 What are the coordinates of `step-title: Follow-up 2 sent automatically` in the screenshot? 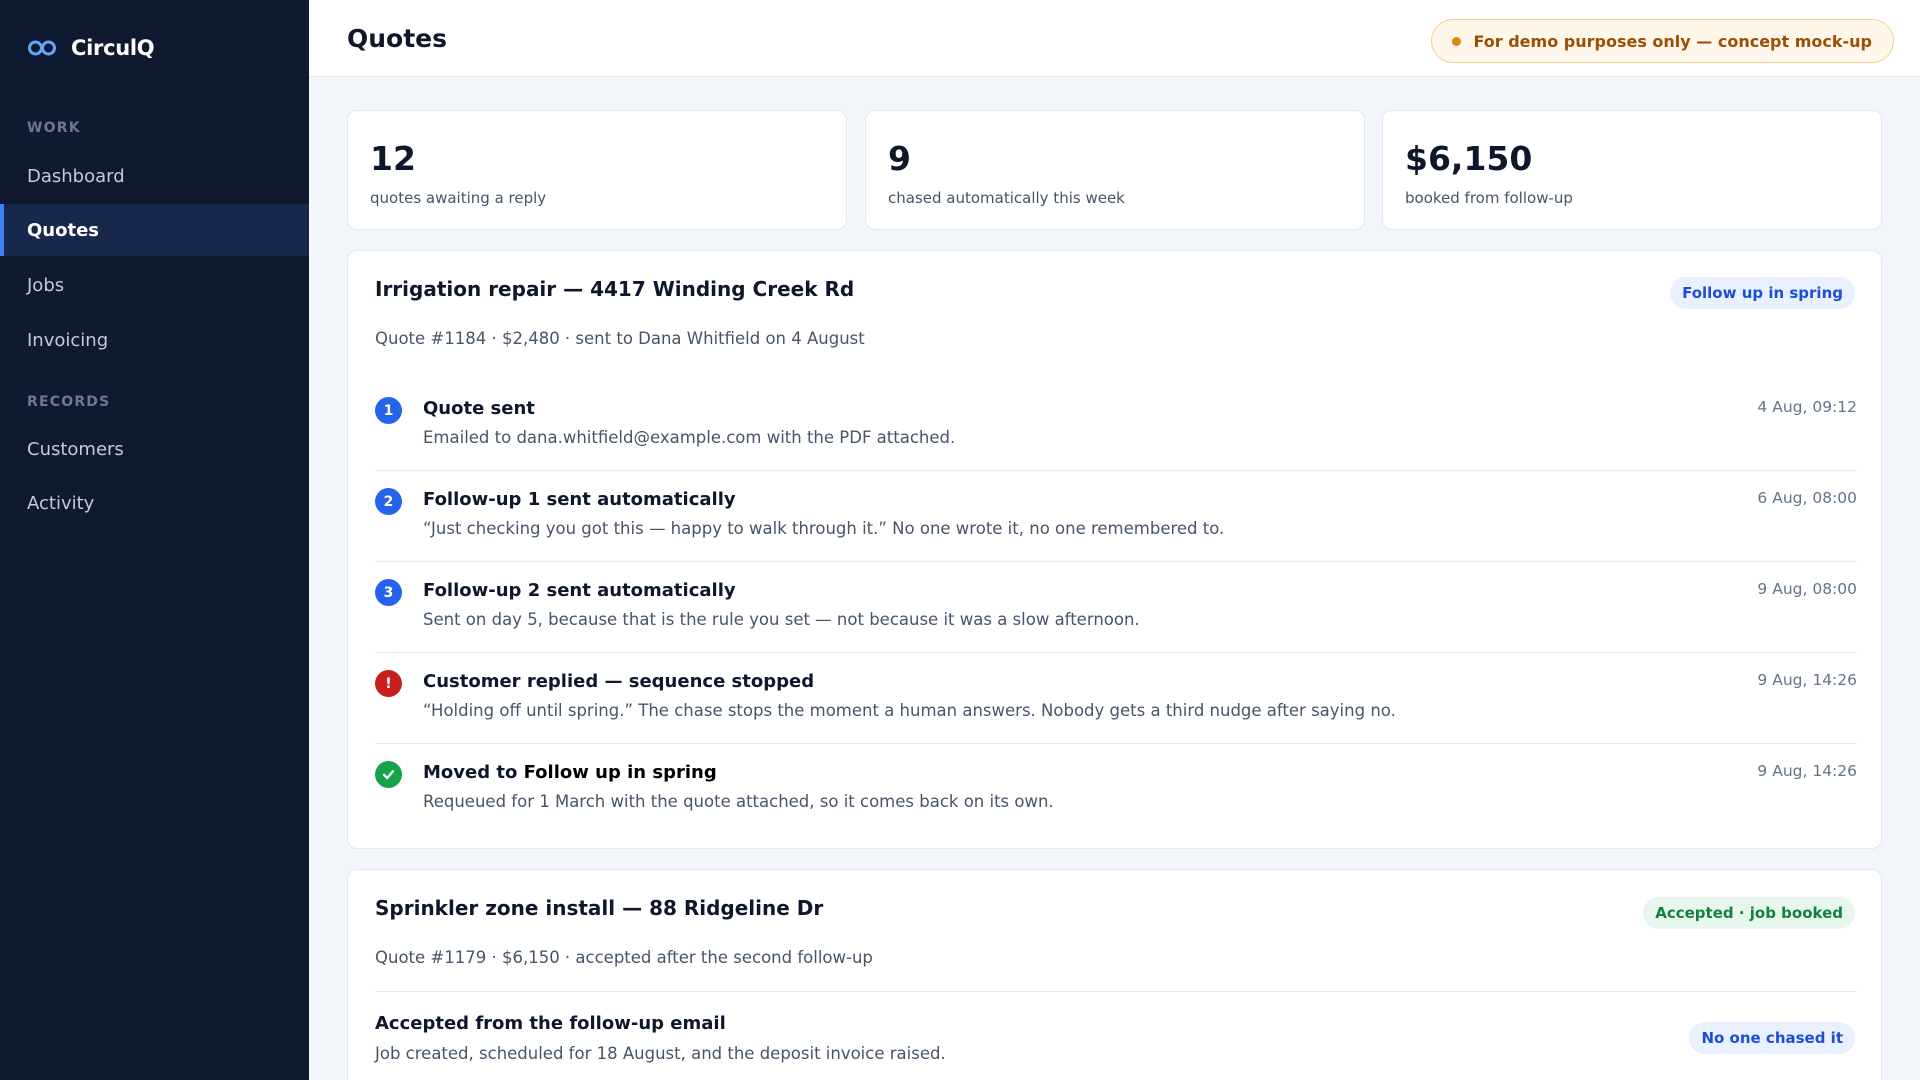 It's located at (579, 590).